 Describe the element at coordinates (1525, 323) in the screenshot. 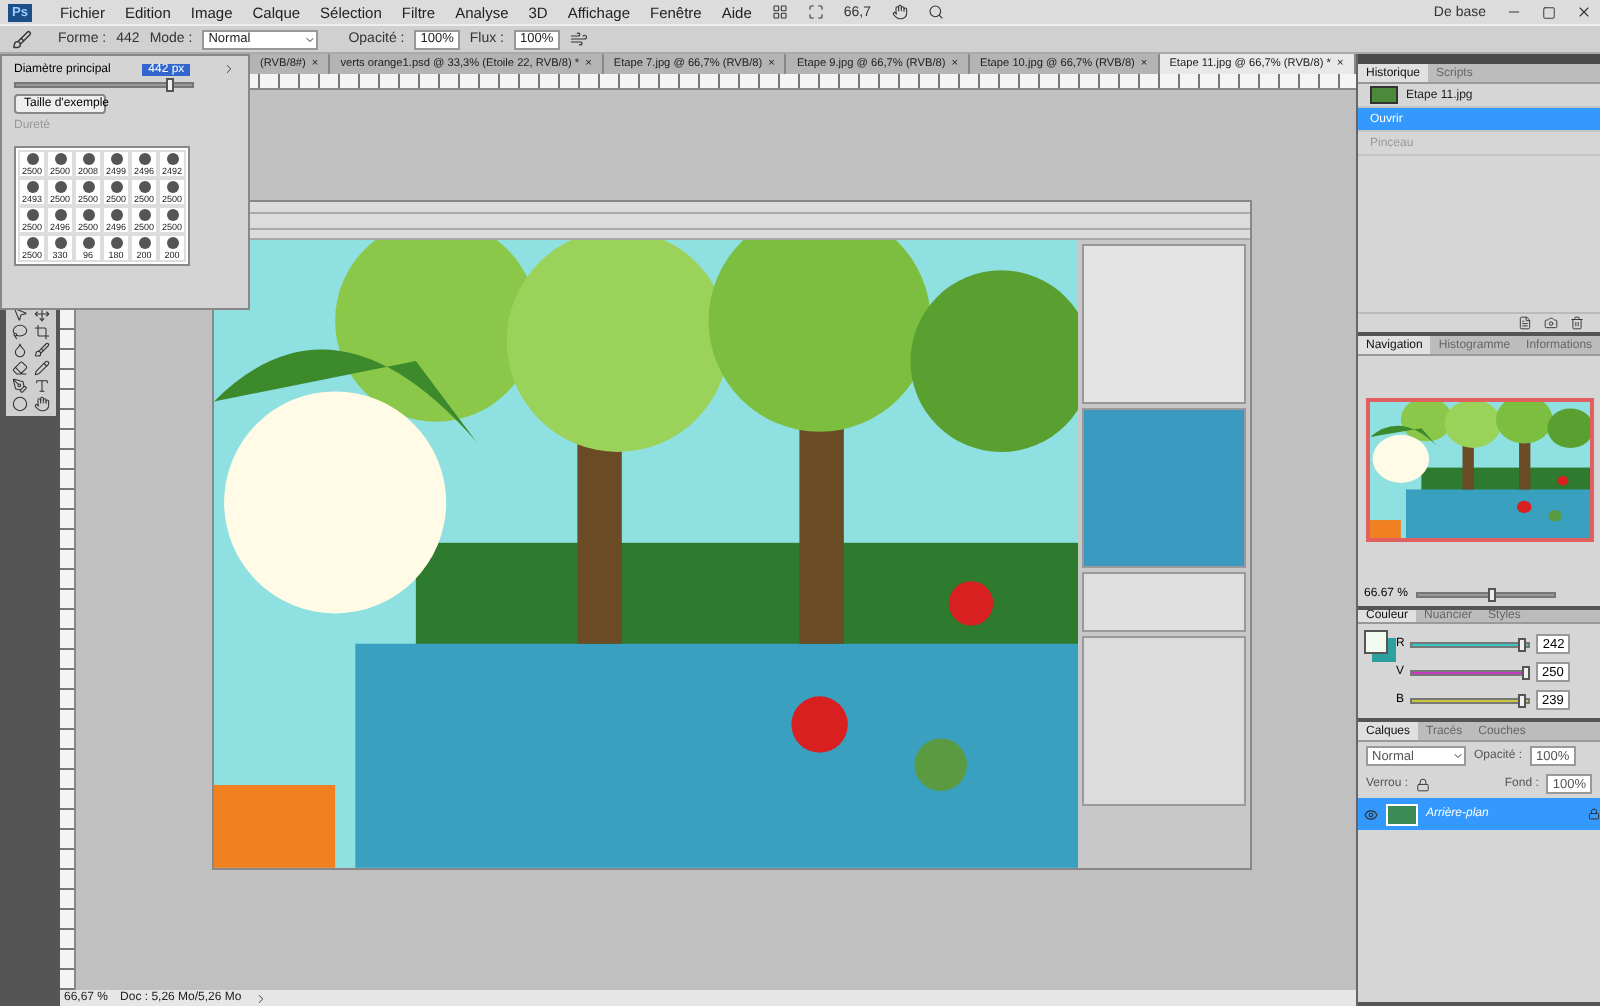

I see `document-icon` at that location.